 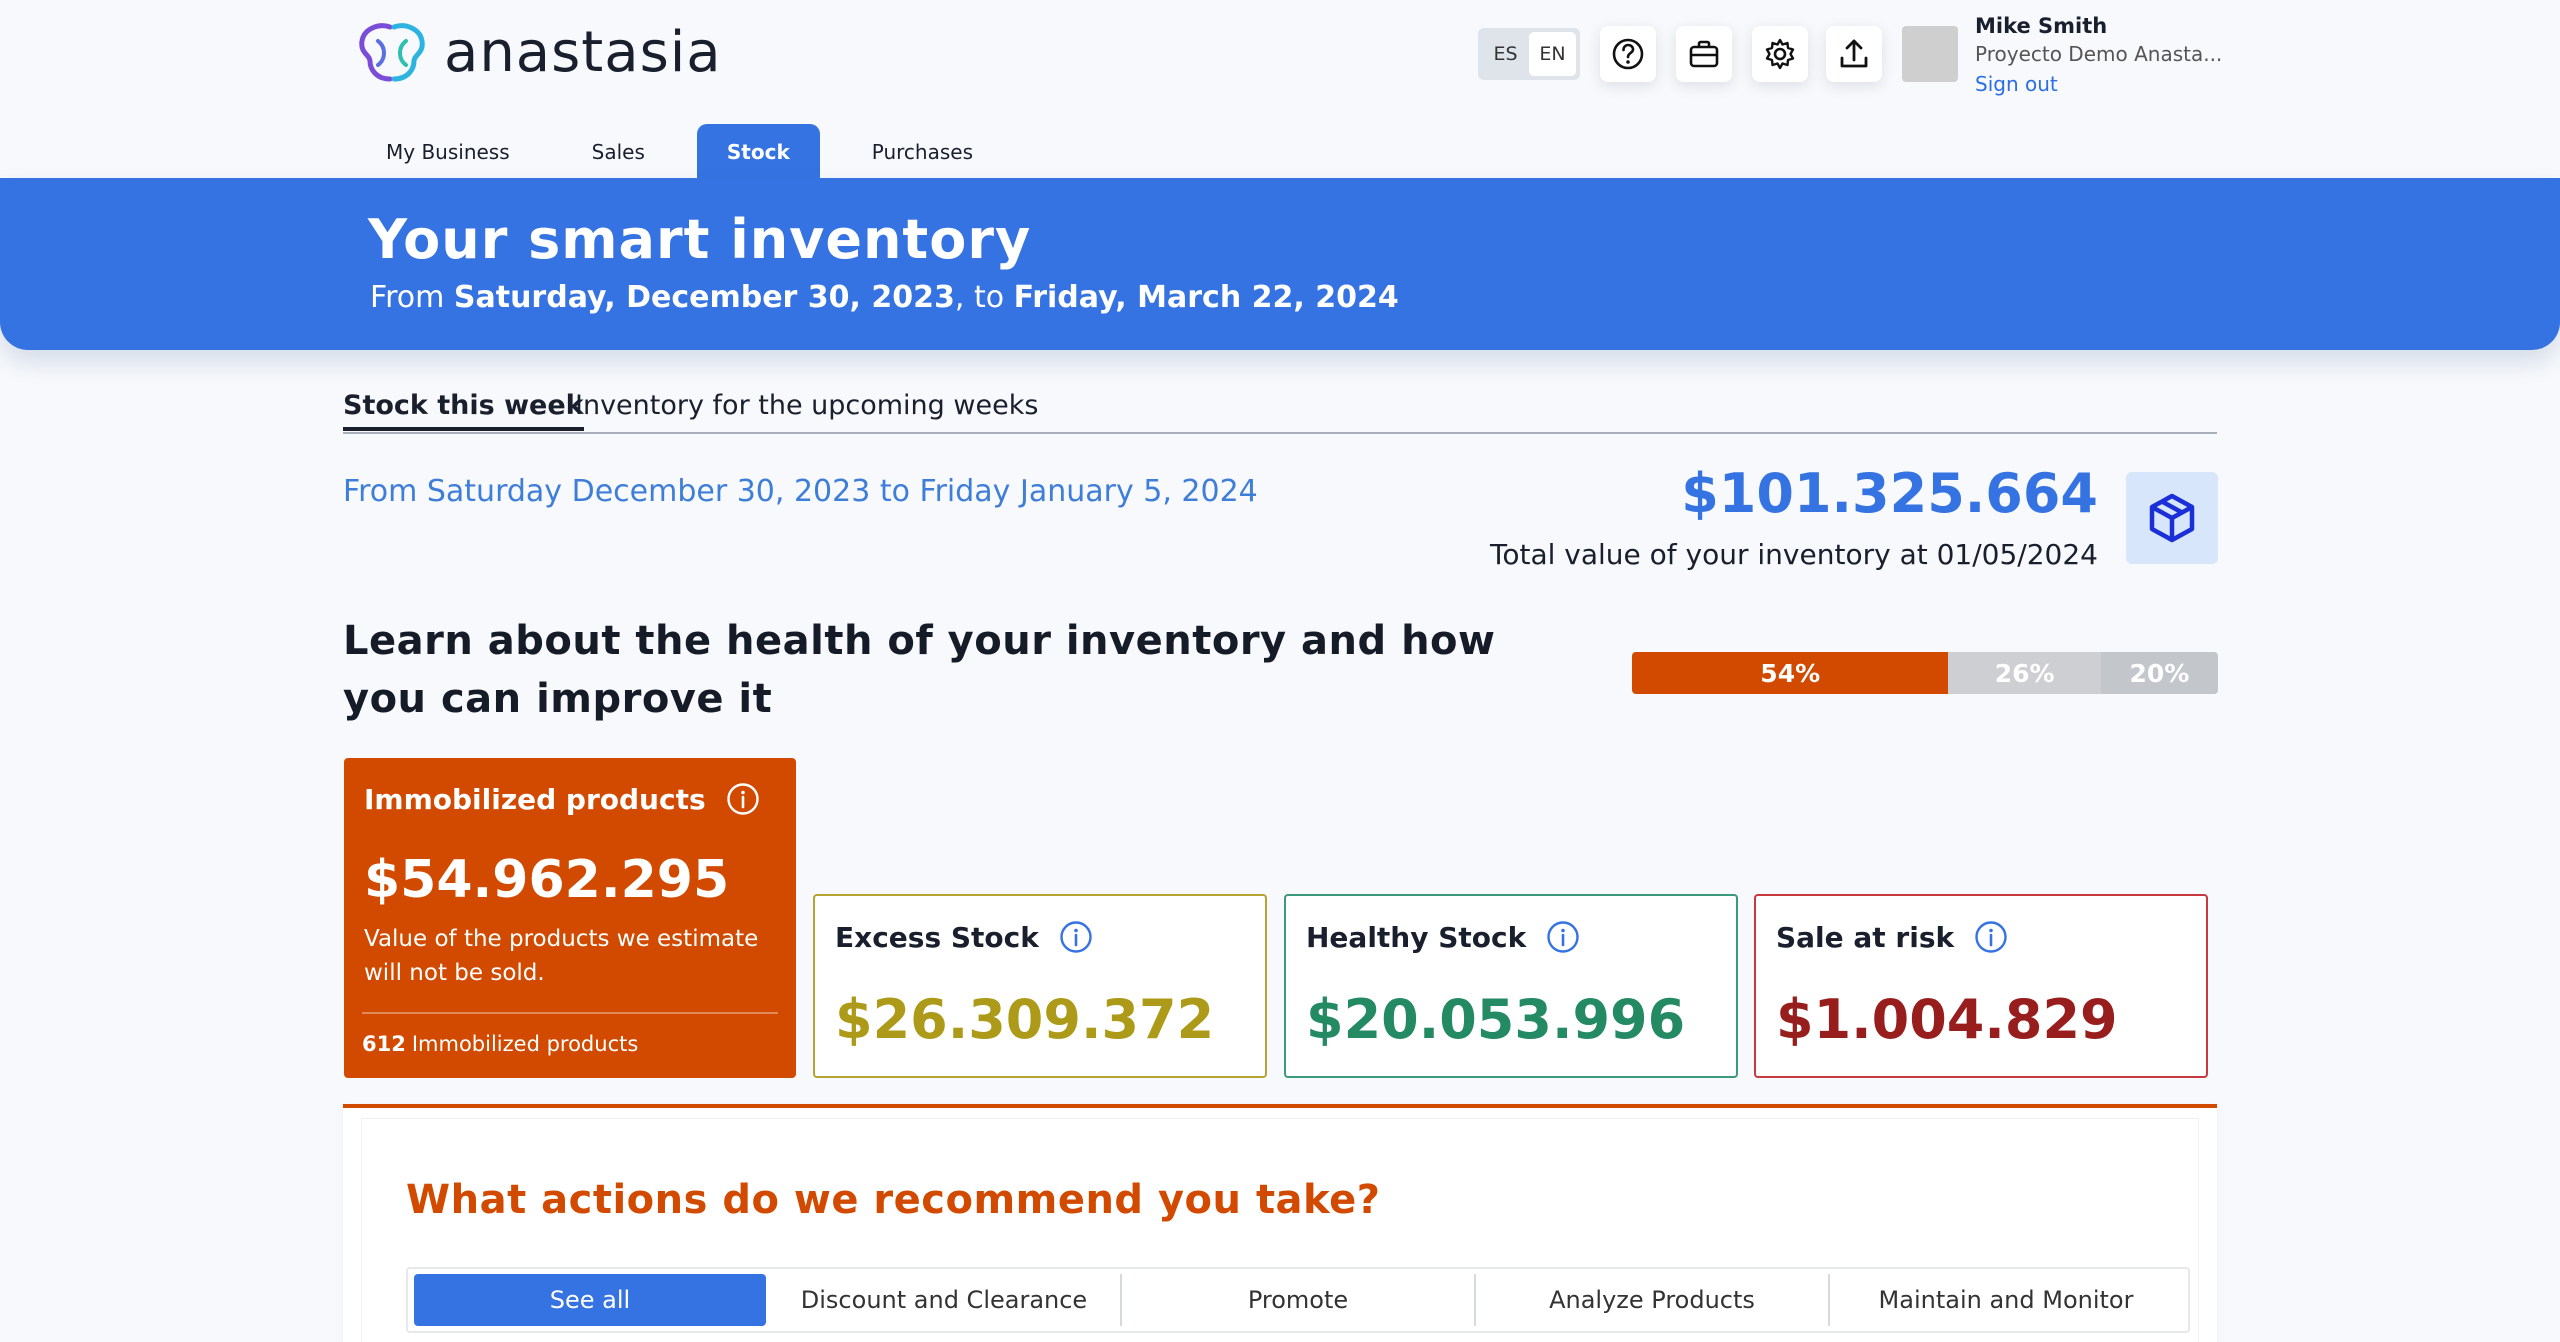 What do you see at coordinates (700, 239) in the screenshot?
I see `page-title: Your smart inventory` at bounding box center [700, 239].